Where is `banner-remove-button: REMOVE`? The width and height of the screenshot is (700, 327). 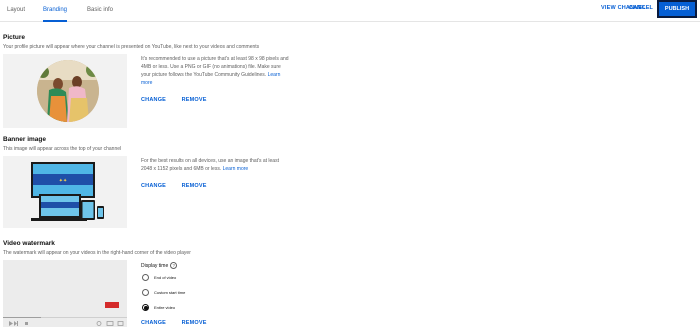
banner-remove-button: REMOVE is located at coordinates (194, 186).